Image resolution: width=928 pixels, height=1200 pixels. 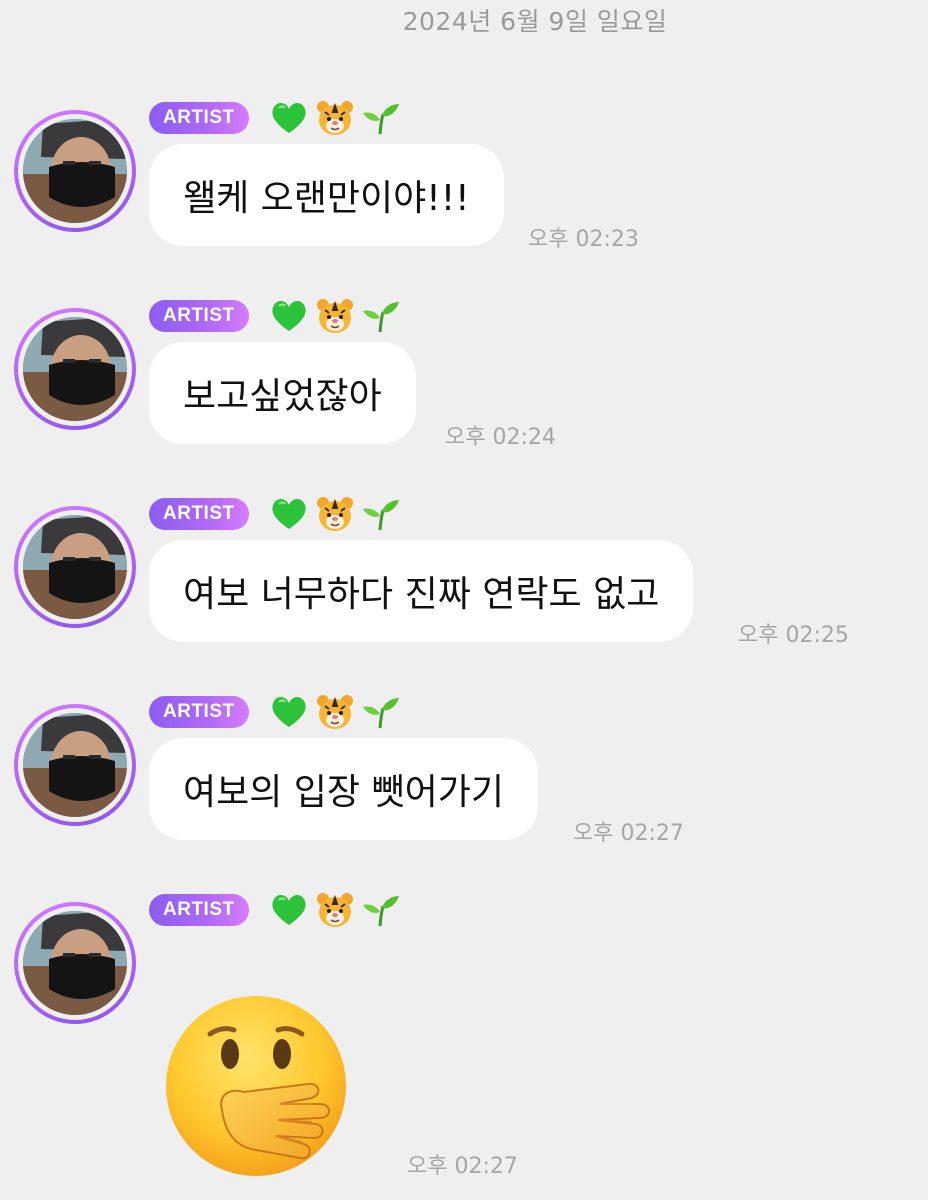 I want to click on message-time: 오후 02:23, so click(x=583, y=239).